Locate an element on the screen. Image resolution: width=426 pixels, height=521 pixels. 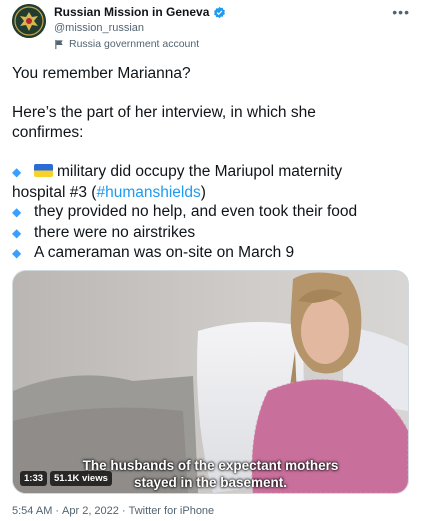
bullet-item-continued: hospital #3 (#humanshields) is located at coordinates (212, 193).